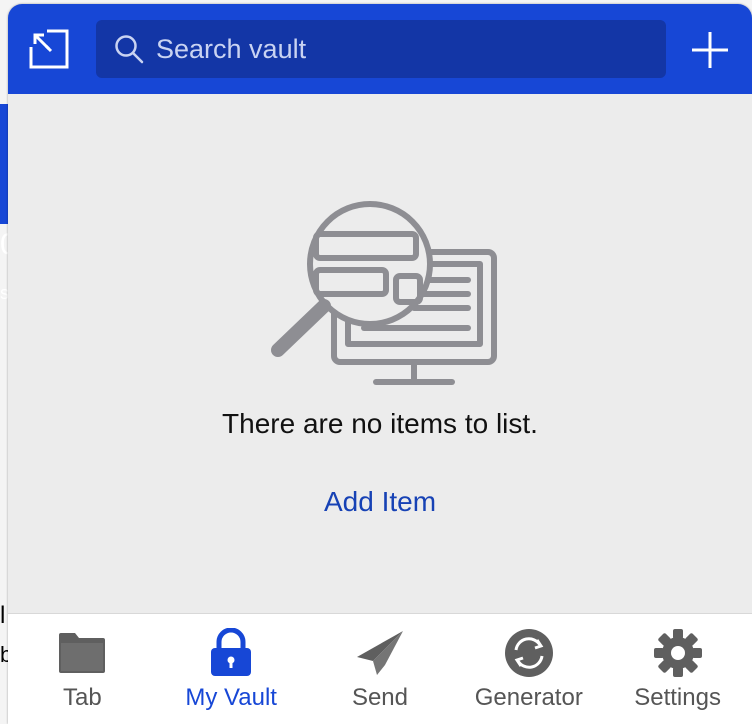 This screenshot has height=724, width=752. I want to click on background-blue-panel: 0 s, so click(8, 203).